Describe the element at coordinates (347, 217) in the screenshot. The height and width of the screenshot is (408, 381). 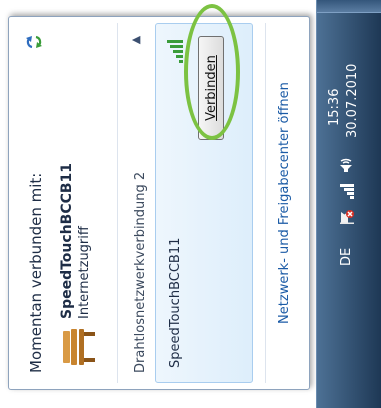
I see `action-center-flag-icon` at that location.